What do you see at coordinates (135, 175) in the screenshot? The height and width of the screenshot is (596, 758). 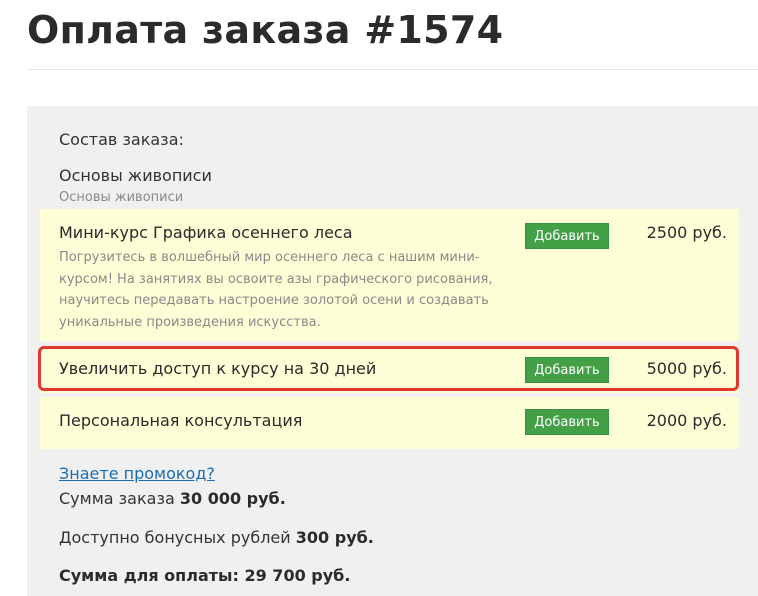 I see `product-name: Основы живописи` at bounding box center [135, 175].